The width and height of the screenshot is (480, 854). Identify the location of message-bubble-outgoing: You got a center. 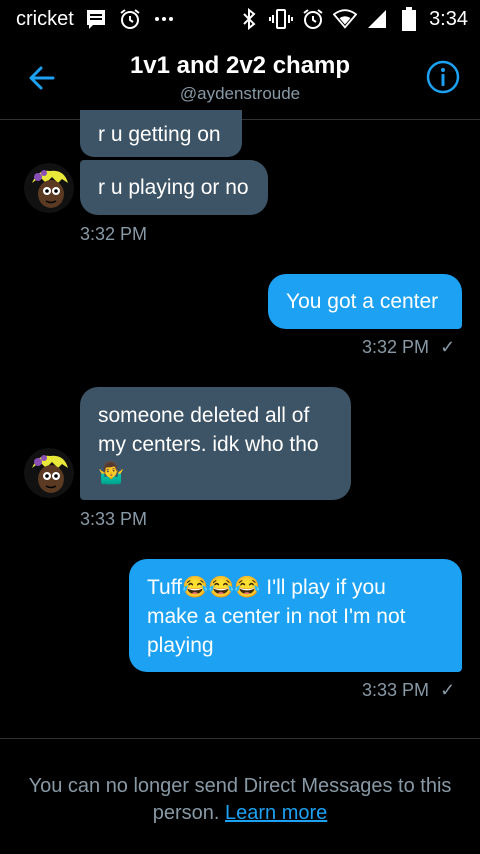
(365, 301).